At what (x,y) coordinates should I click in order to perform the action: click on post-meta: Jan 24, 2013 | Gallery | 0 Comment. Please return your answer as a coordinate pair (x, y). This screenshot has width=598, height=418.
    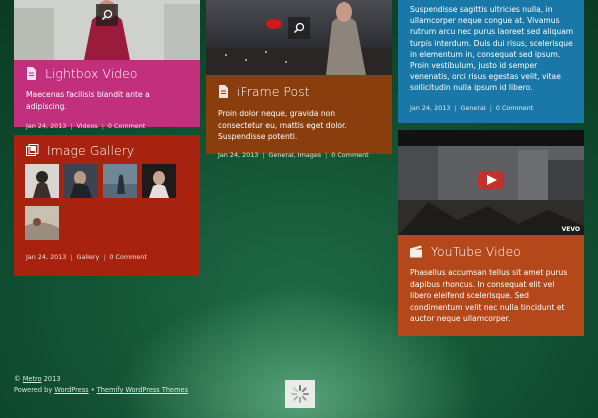
    Looking at the image, I should click on (86, 257).